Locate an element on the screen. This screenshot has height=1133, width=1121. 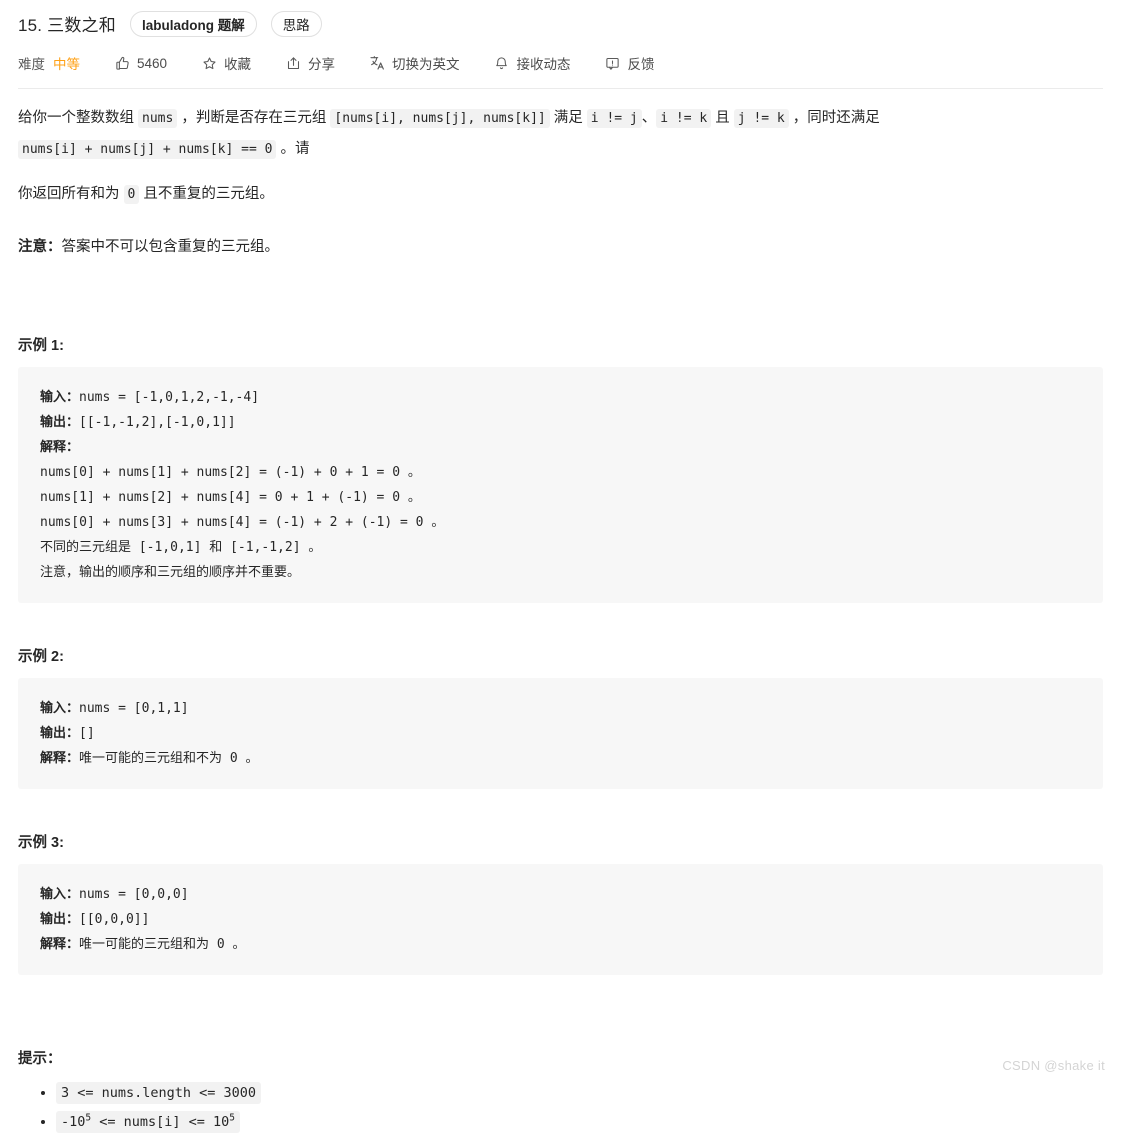
subscribe-updates-label: 接收动态 is located at coordinates (543, 64).